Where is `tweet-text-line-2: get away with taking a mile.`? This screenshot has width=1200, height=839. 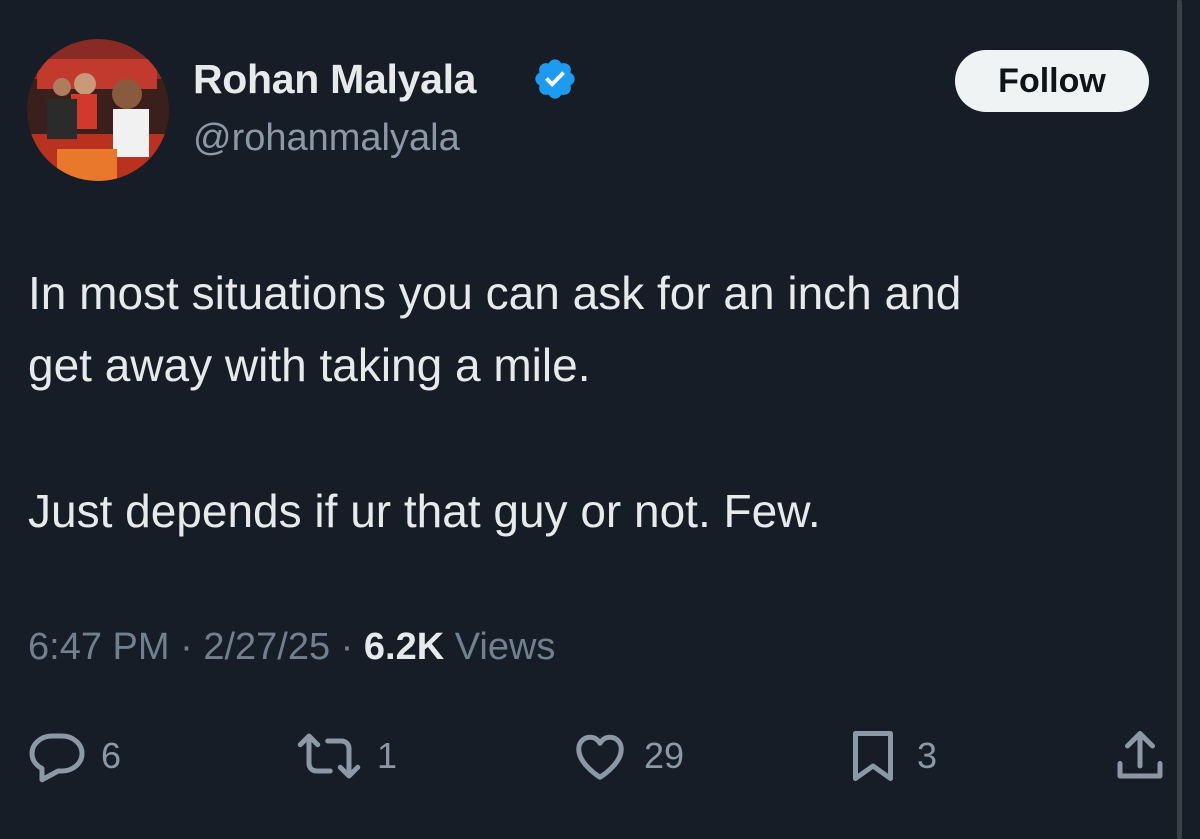 tweet-text-line-2: get away with taking a mile. is located at coordinates (309, 365).